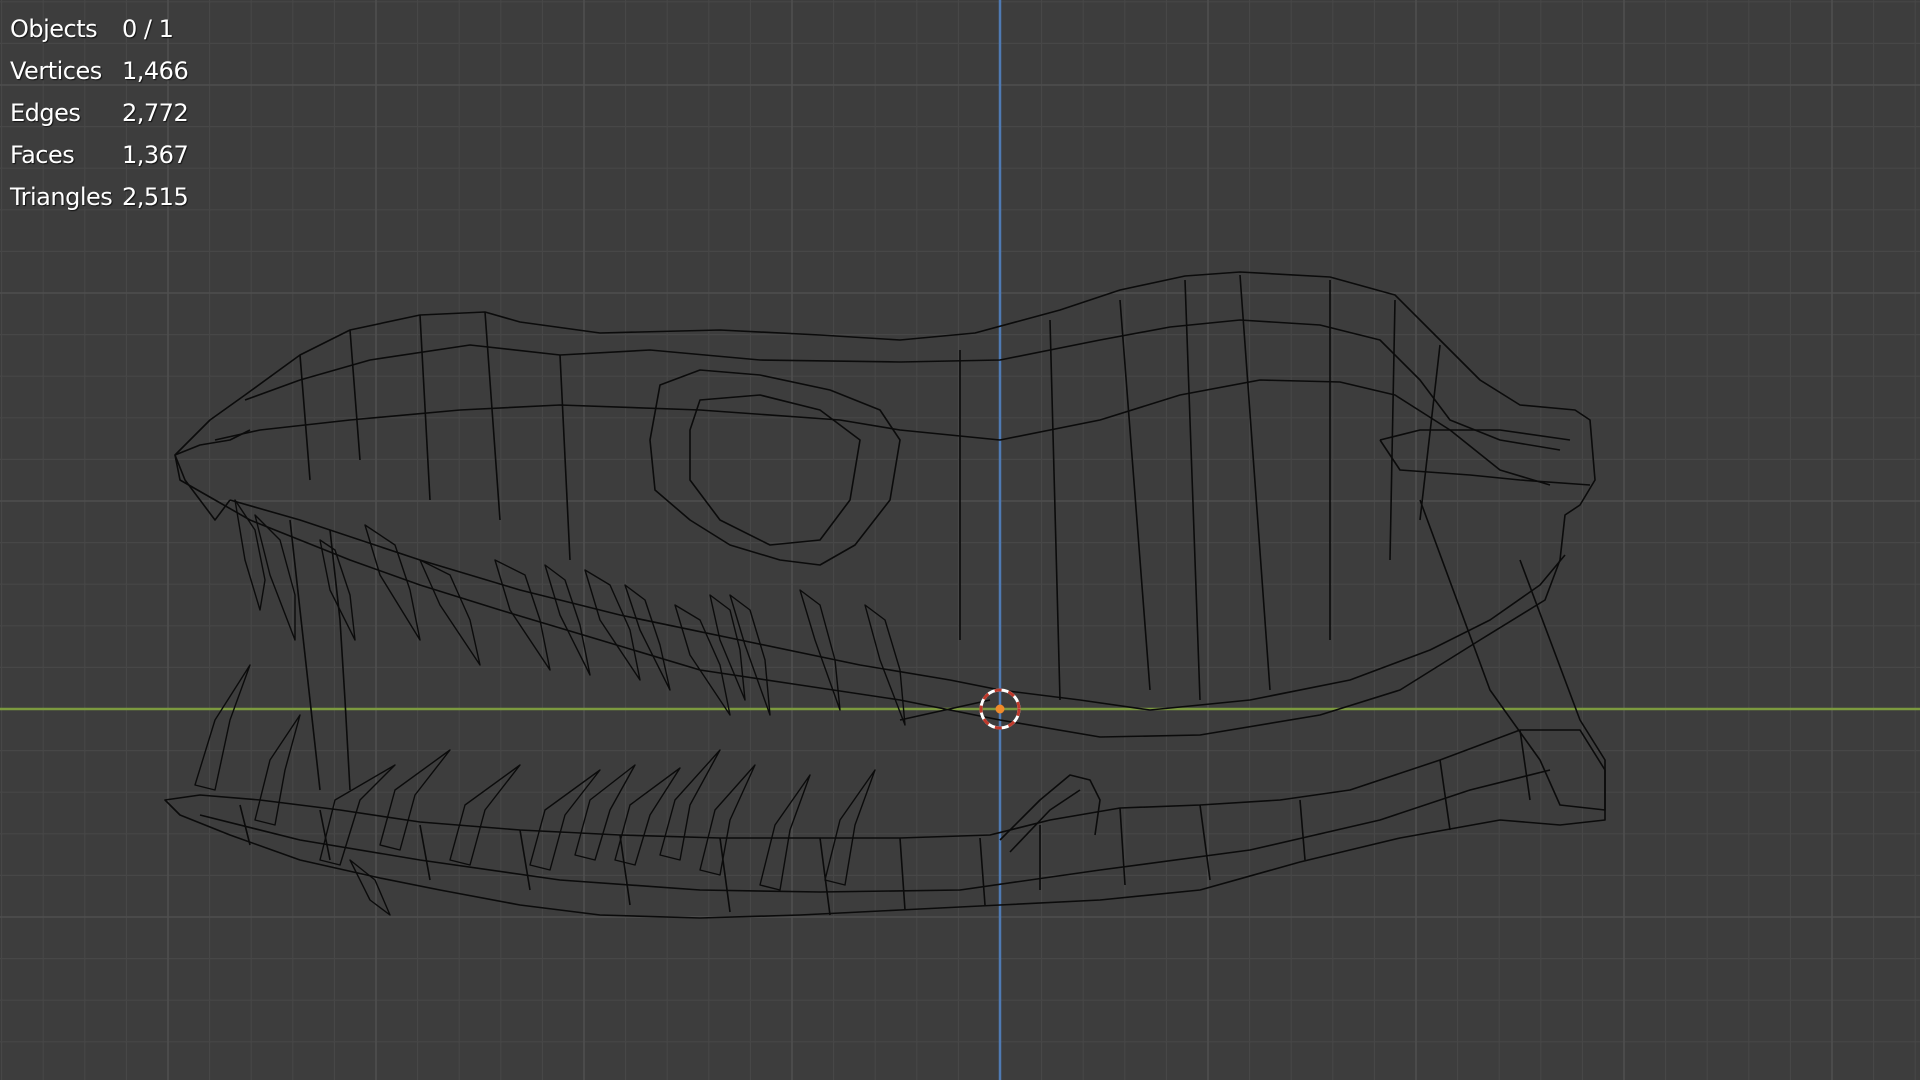 The image size is (1920, 1080). Describe the element at coordinates (535, 790) in the screenshot. I see `lower-teeth` at that location.